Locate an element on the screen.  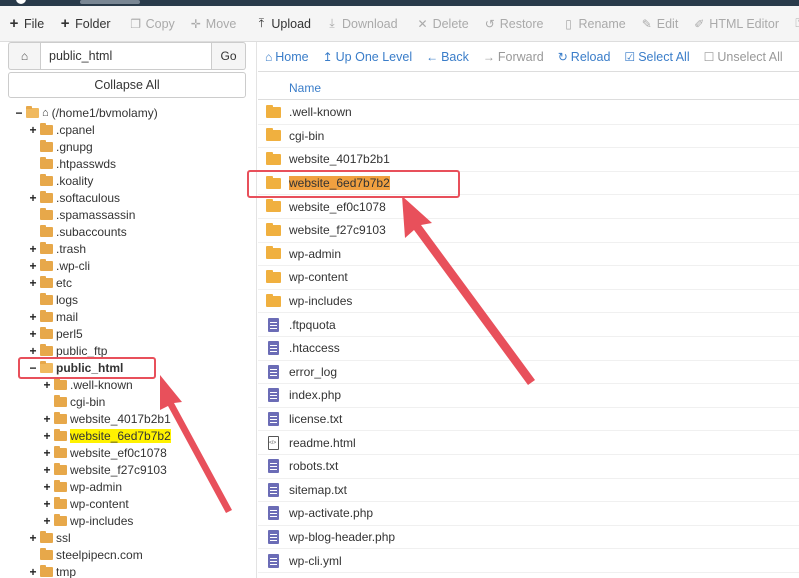
table-row: wp-blog-header.php is located at coordinates (528, 538).